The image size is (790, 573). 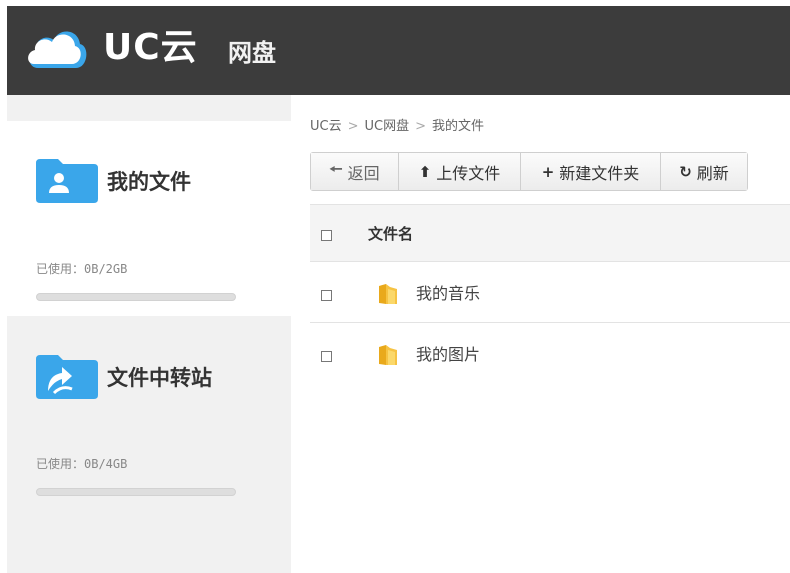 What do you see at coordinates (336, 169) in the screenshot?
I see `arrow-left-icon: 🠔` at bounding box center [336, 169].